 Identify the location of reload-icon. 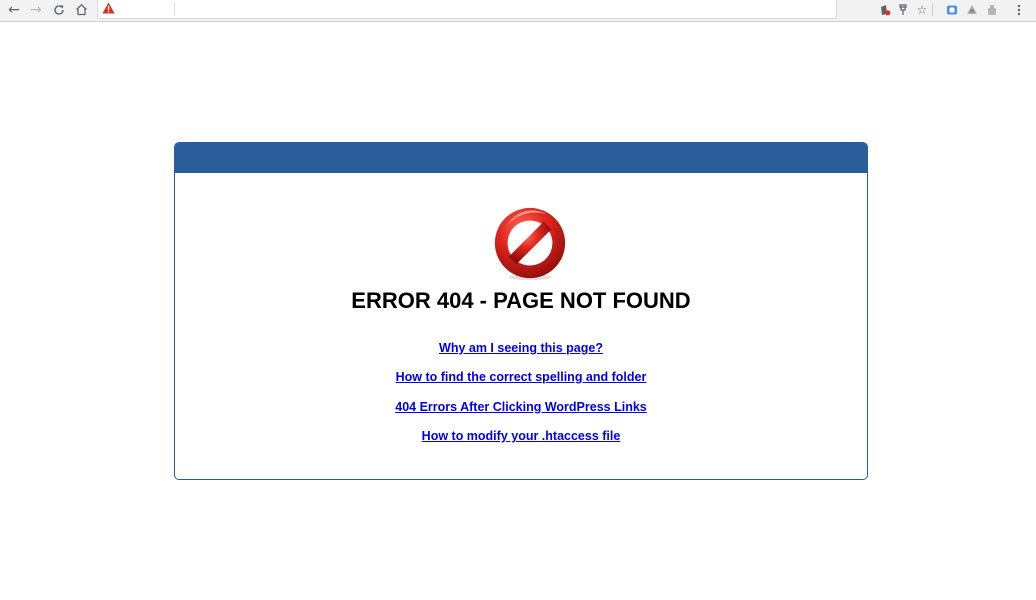
(59, 9).